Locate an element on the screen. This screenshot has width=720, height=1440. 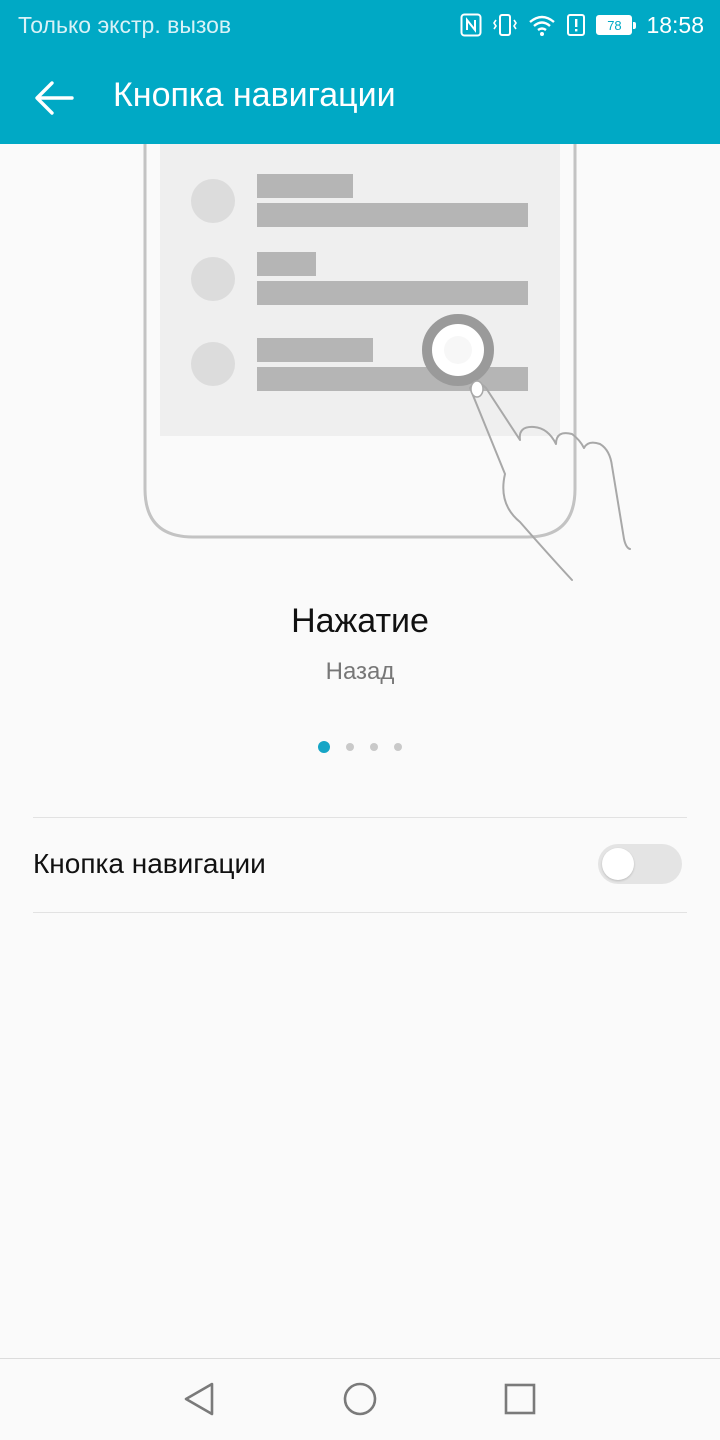
nfc-icon is located at coordinates (471, 25).